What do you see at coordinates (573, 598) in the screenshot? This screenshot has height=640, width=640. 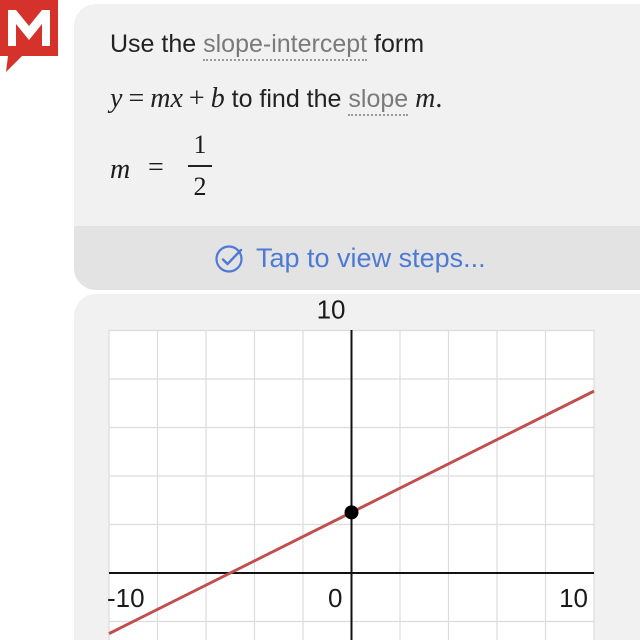 I see `tick-label-x-max: 10` at bounding box center [573, 598].